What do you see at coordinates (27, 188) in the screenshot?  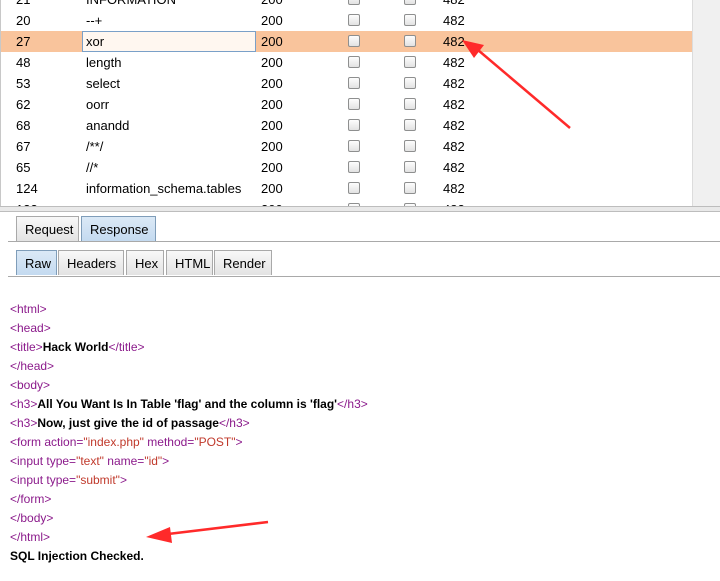 I see `request-number: 124` at bounding box center [27, 188].